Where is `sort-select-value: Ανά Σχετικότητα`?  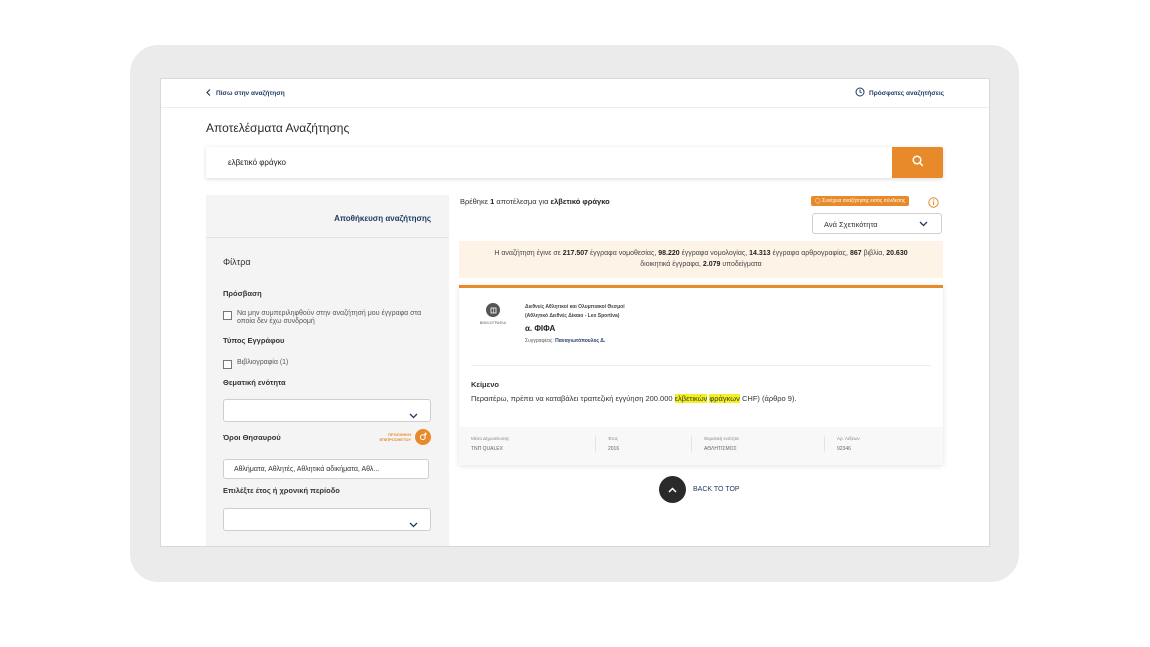 sort-select-value: Ανά Σχετικότητα is located at coordinates (851, 224).